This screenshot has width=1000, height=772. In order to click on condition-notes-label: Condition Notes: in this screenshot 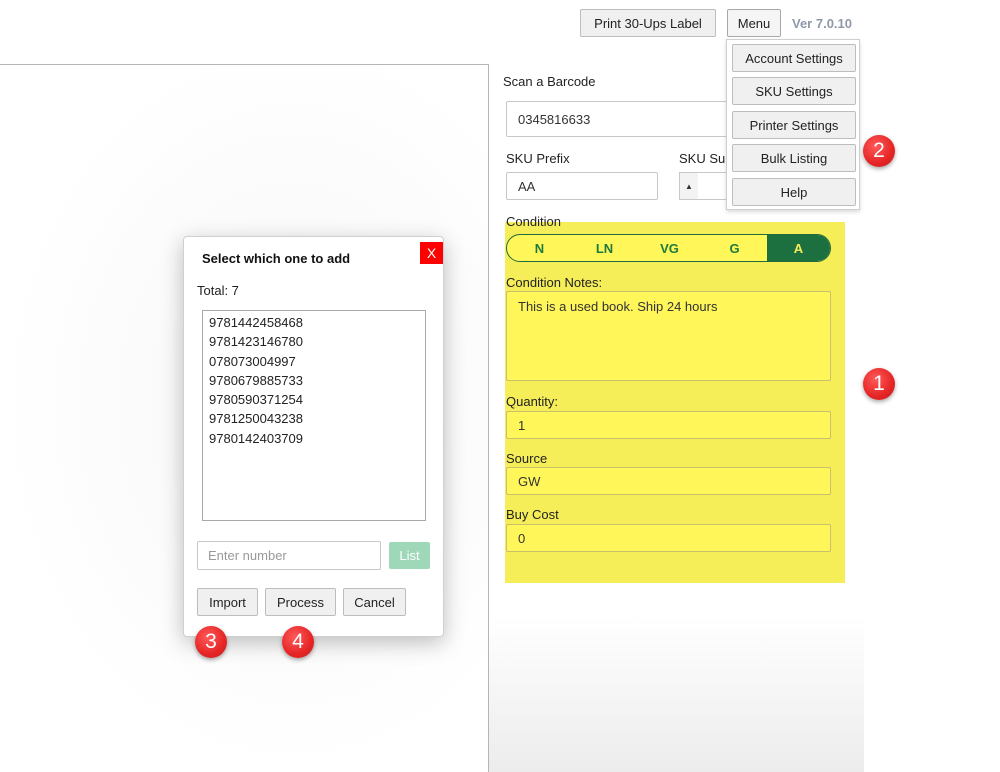, I will do `click(554, 282)`.